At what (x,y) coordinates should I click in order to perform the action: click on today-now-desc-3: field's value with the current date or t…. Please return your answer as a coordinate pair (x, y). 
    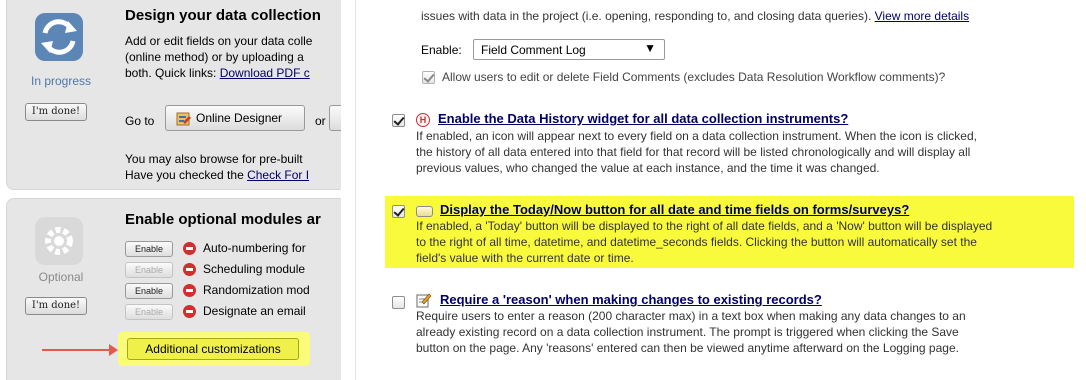
    Looking at the image, I should click on (525, 258).